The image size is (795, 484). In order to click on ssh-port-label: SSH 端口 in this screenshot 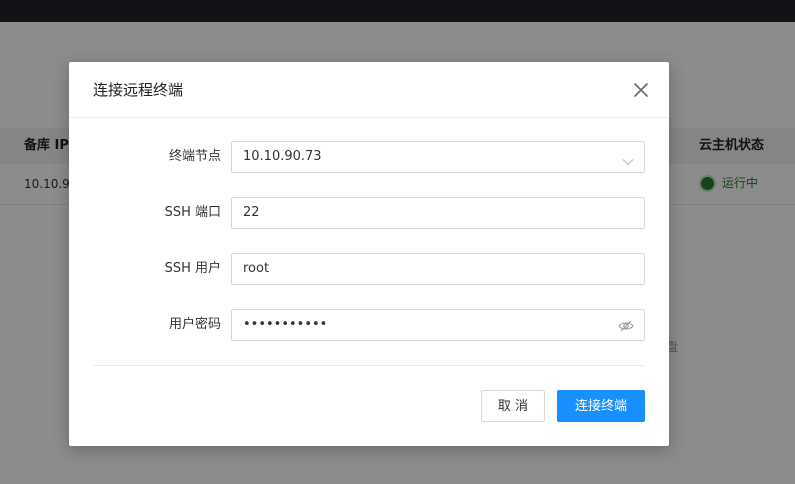, I will do `click(192, 212)`.